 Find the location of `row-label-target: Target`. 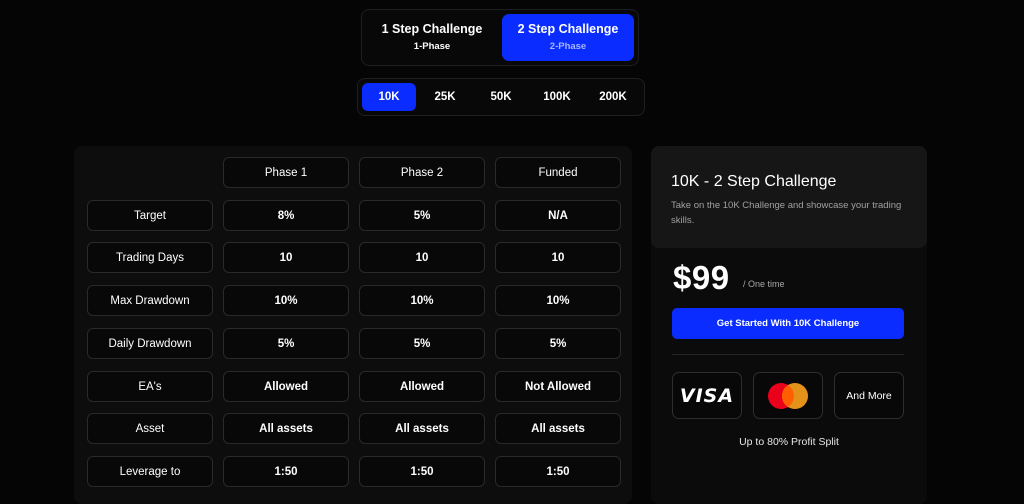

row-label-target: Target is located at coordinates (150, 215).